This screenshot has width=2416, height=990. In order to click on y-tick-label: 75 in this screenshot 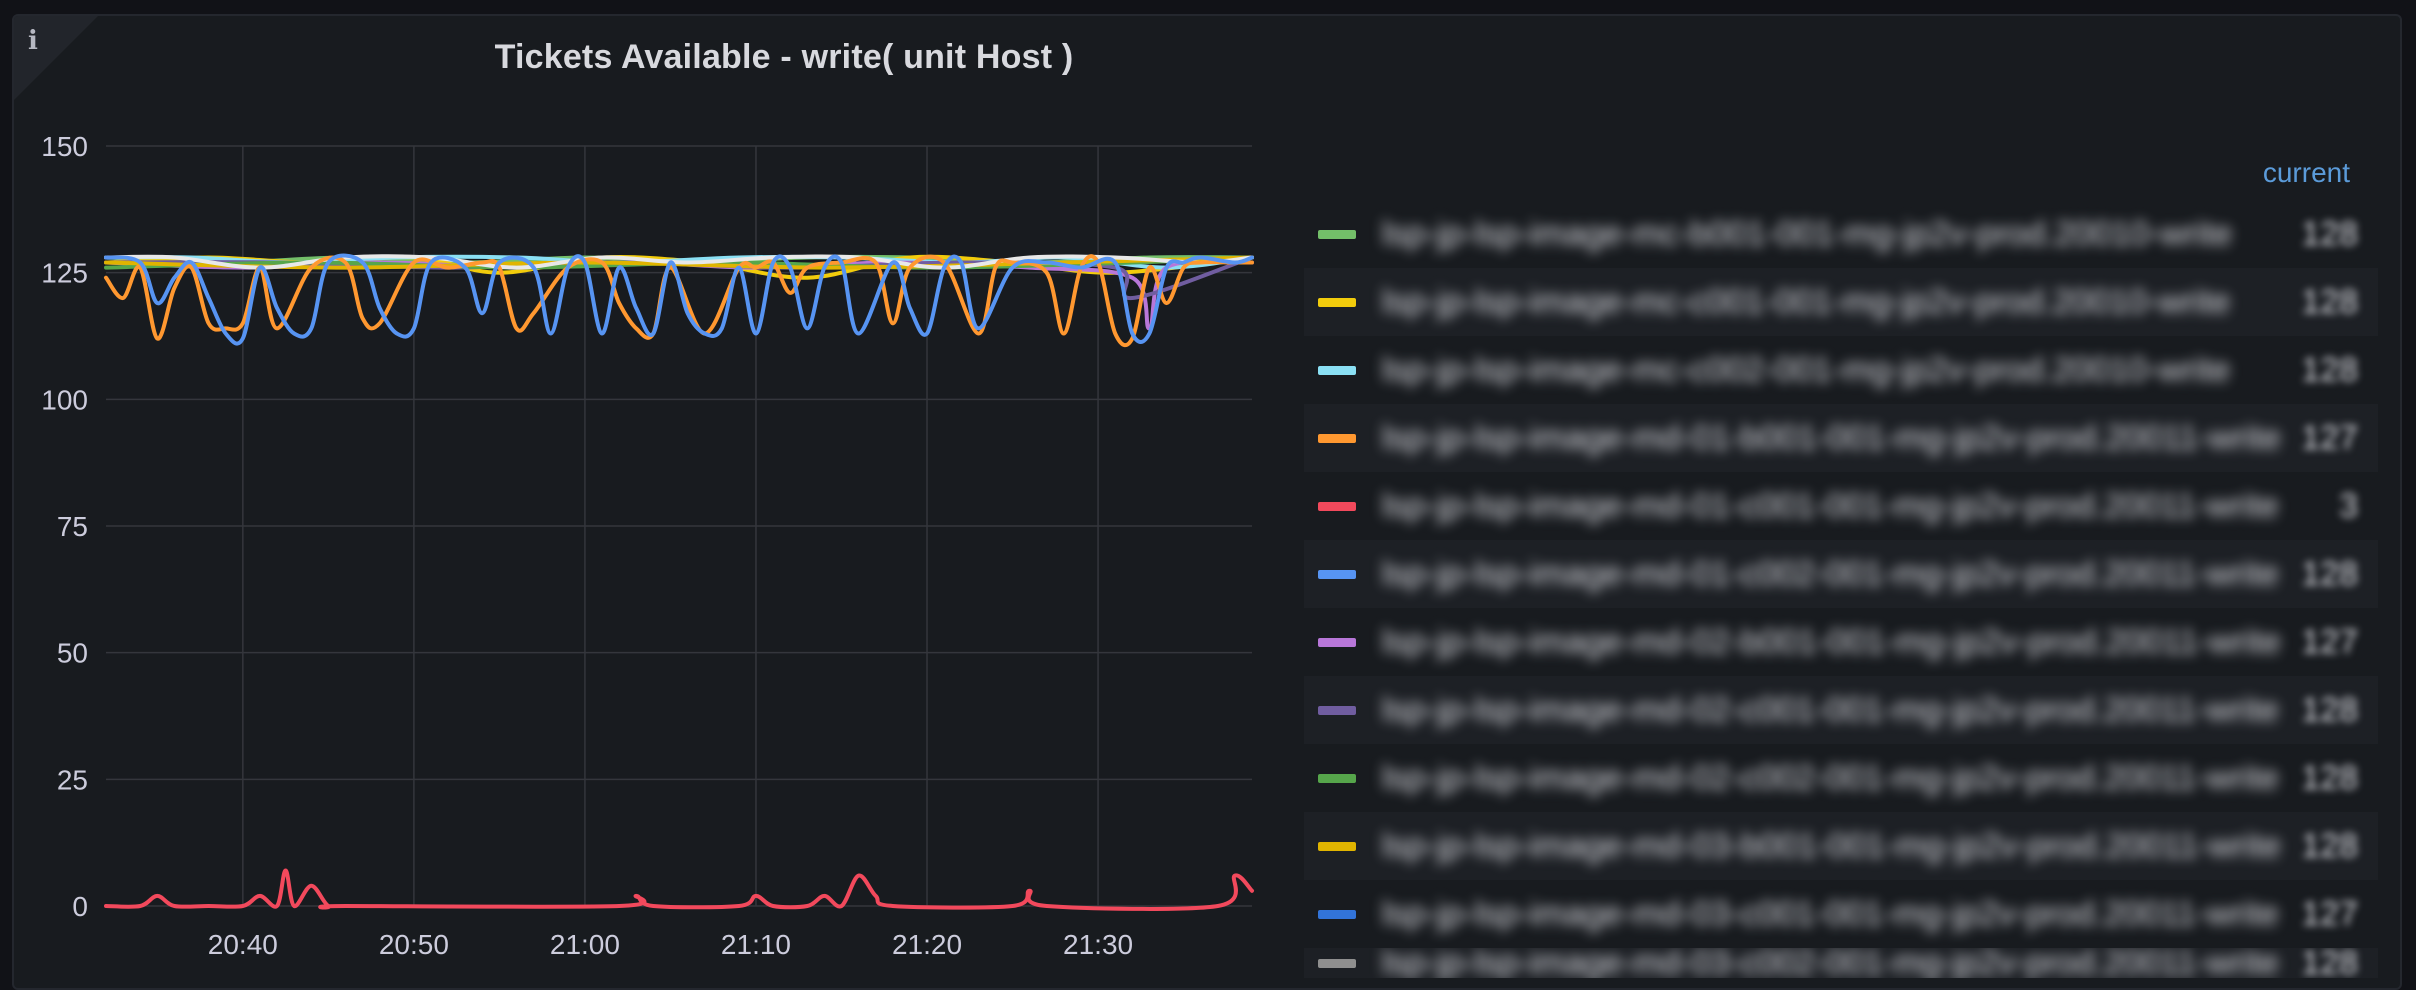, I will do `click(72, 526)`.